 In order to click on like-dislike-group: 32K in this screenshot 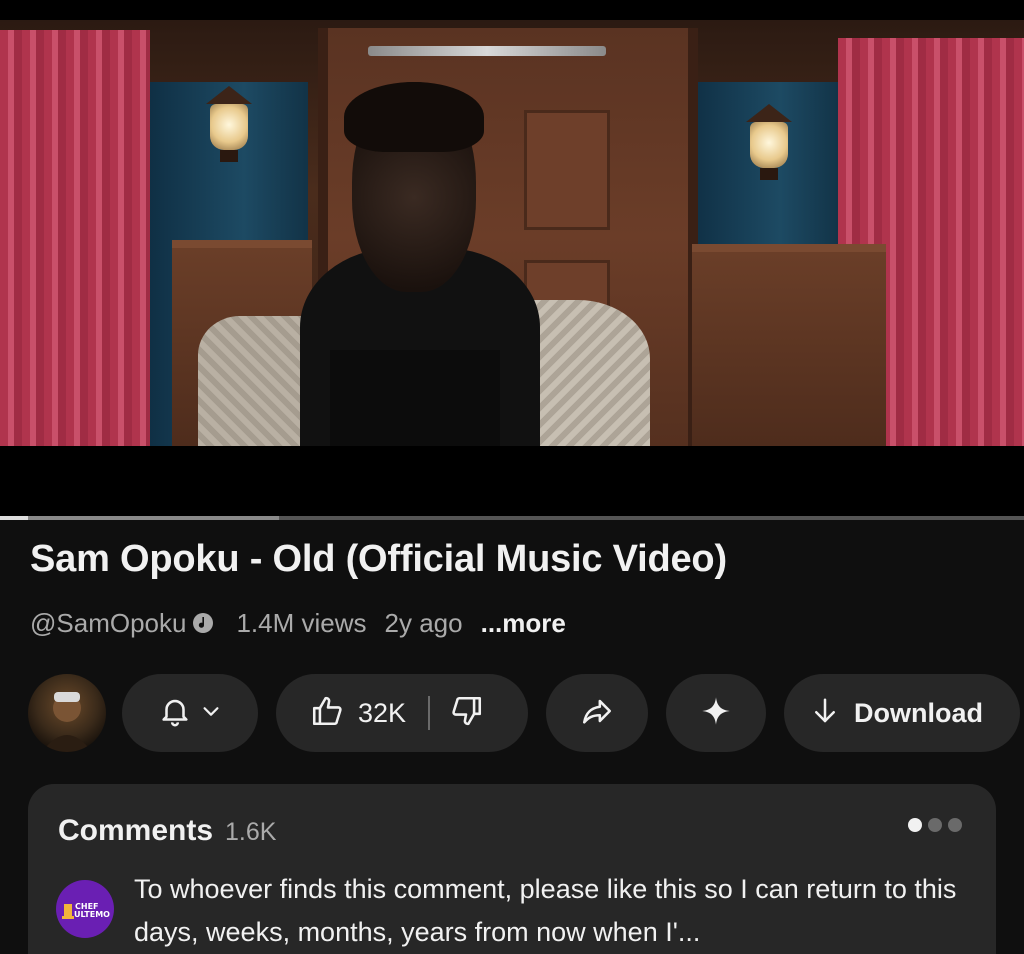, I will do `click(402, 713)`.